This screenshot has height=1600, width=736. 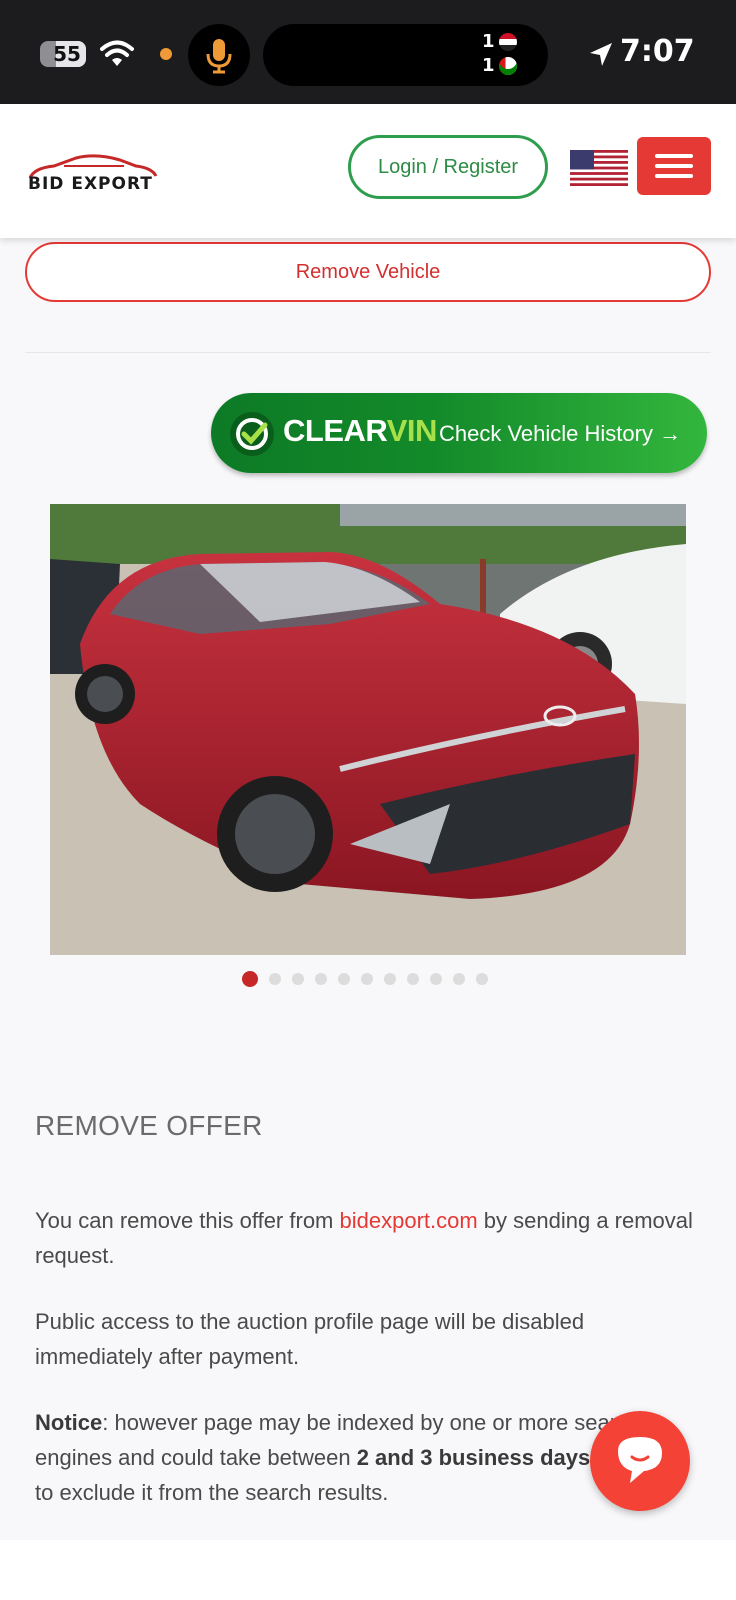 What do you see at coordinates (187, 1220) in the screenshot?
I see `p1-text: You can remove this offer from` at bounding box center [187, 1220].